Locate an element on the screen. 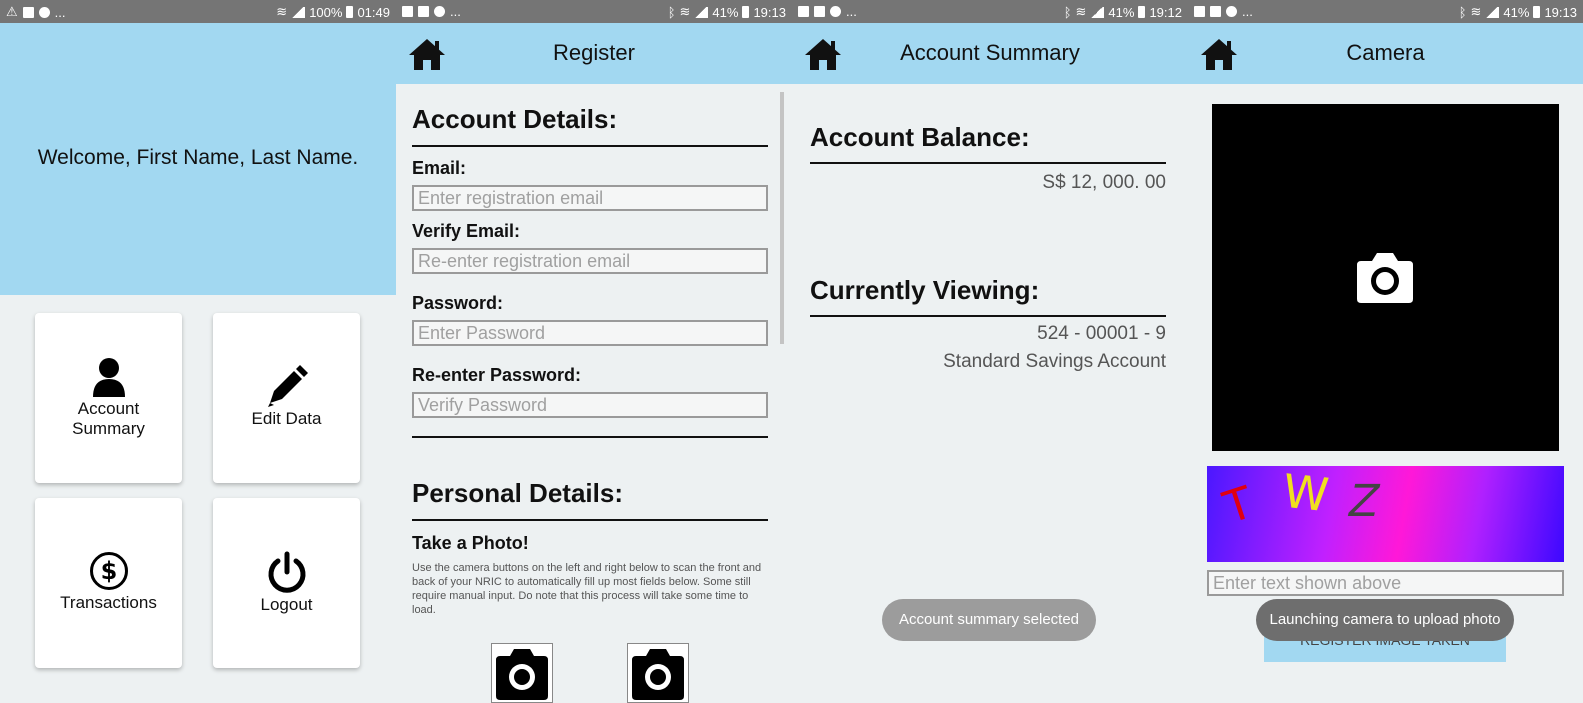 The width and height of the screenshot is (1583, 703). scan-back-nric-button is located at coordinates (658, 673).